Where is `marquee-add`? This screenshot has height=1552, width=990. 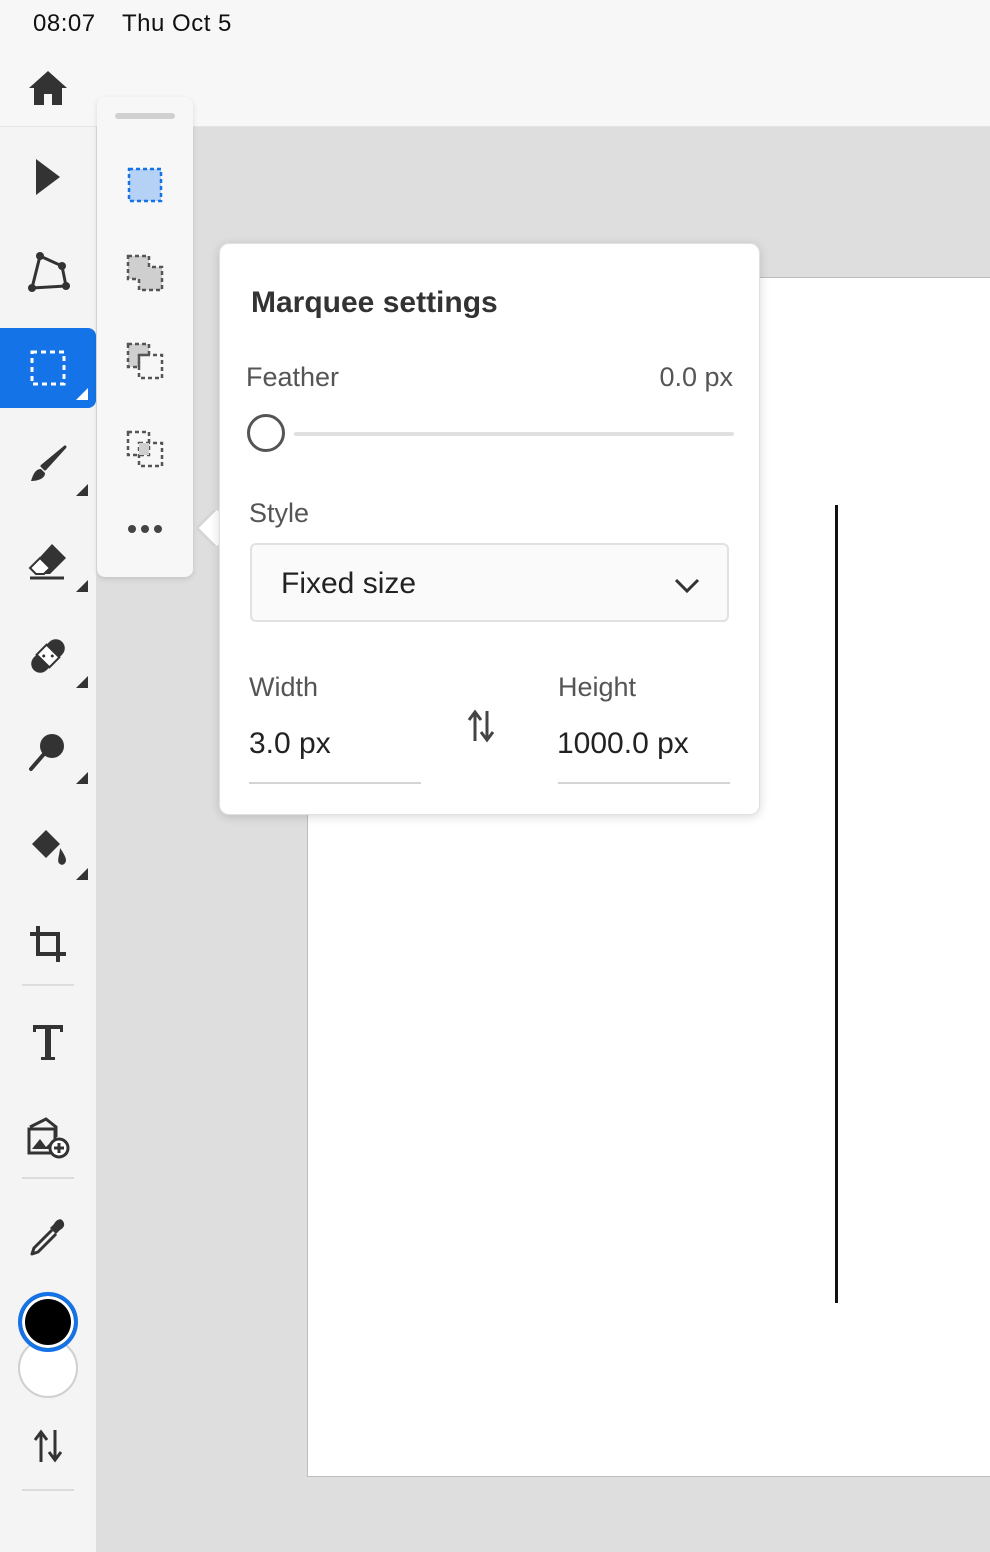
marquee-add is located at coordinates (145, 273).